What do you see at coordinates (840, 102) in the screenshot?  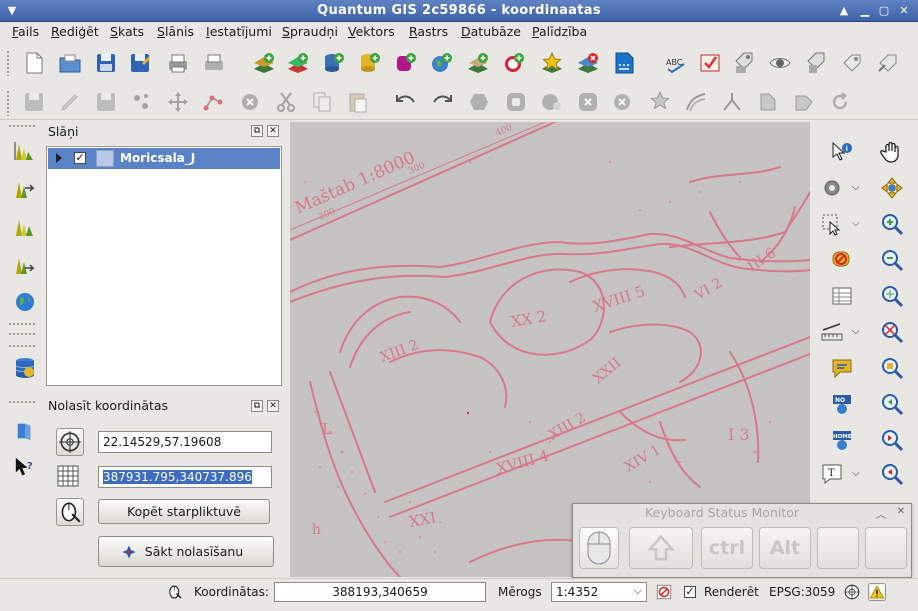 I see `rotate-symbols-icon` at bounding box center [840, 102].